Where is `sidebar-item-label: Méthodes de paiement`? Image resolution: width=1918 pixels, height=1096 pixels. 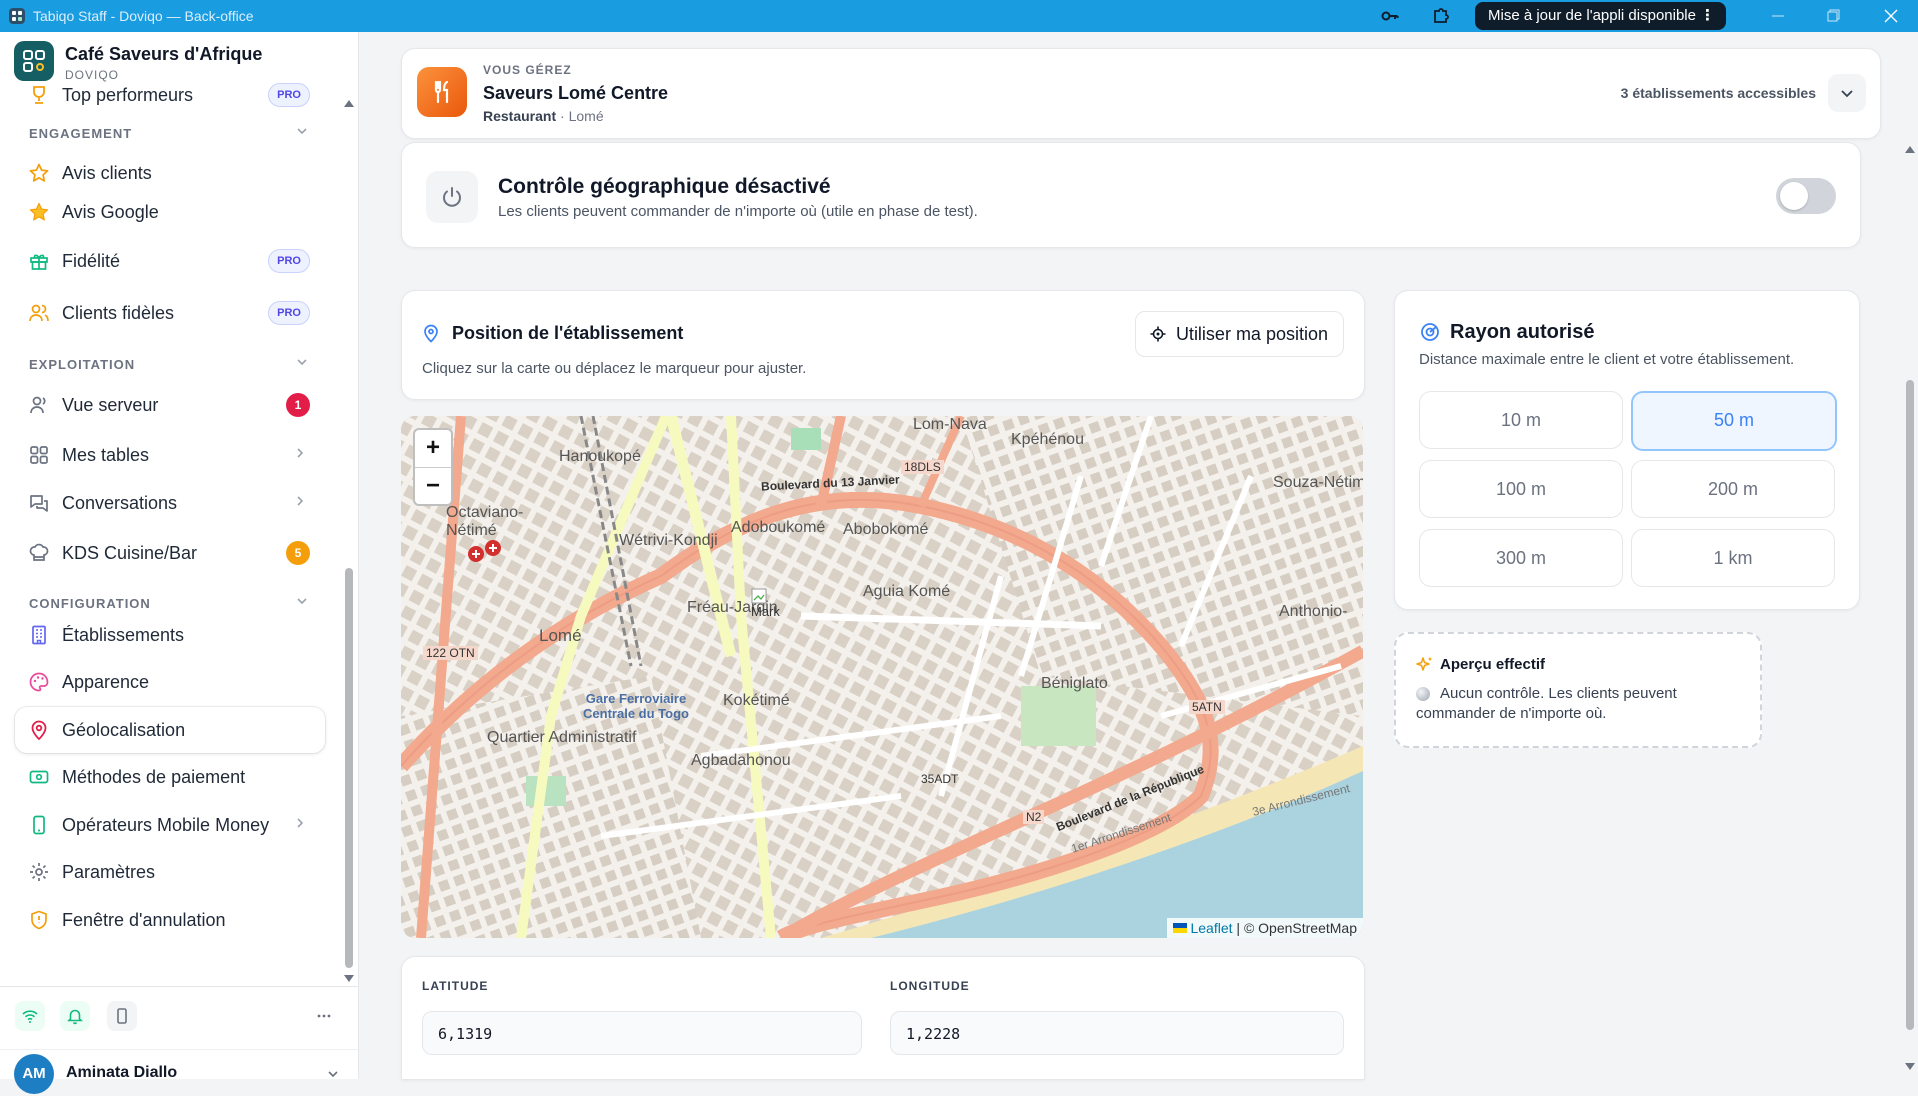 sidebar-item-label: Méthodes de paiement is located at coordinates (154, 777).